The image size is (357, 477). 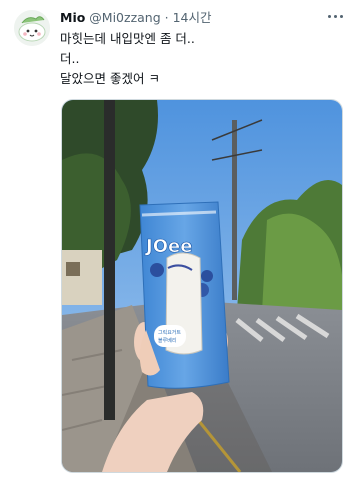 What do you see at coordinates (168, 246) in the screenshot?
I see `brand-text: JOee` at bounding box center [168, 246].